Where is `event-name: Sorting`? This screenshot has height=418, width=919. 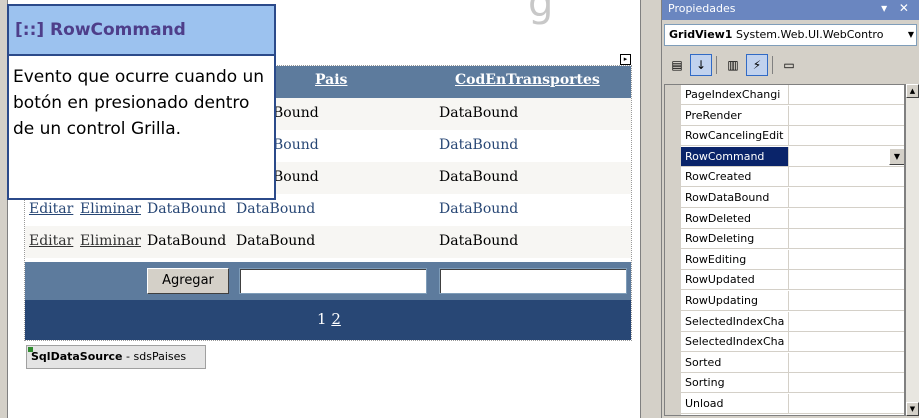
event-name: Sorting is located at coordinates (735, 383).